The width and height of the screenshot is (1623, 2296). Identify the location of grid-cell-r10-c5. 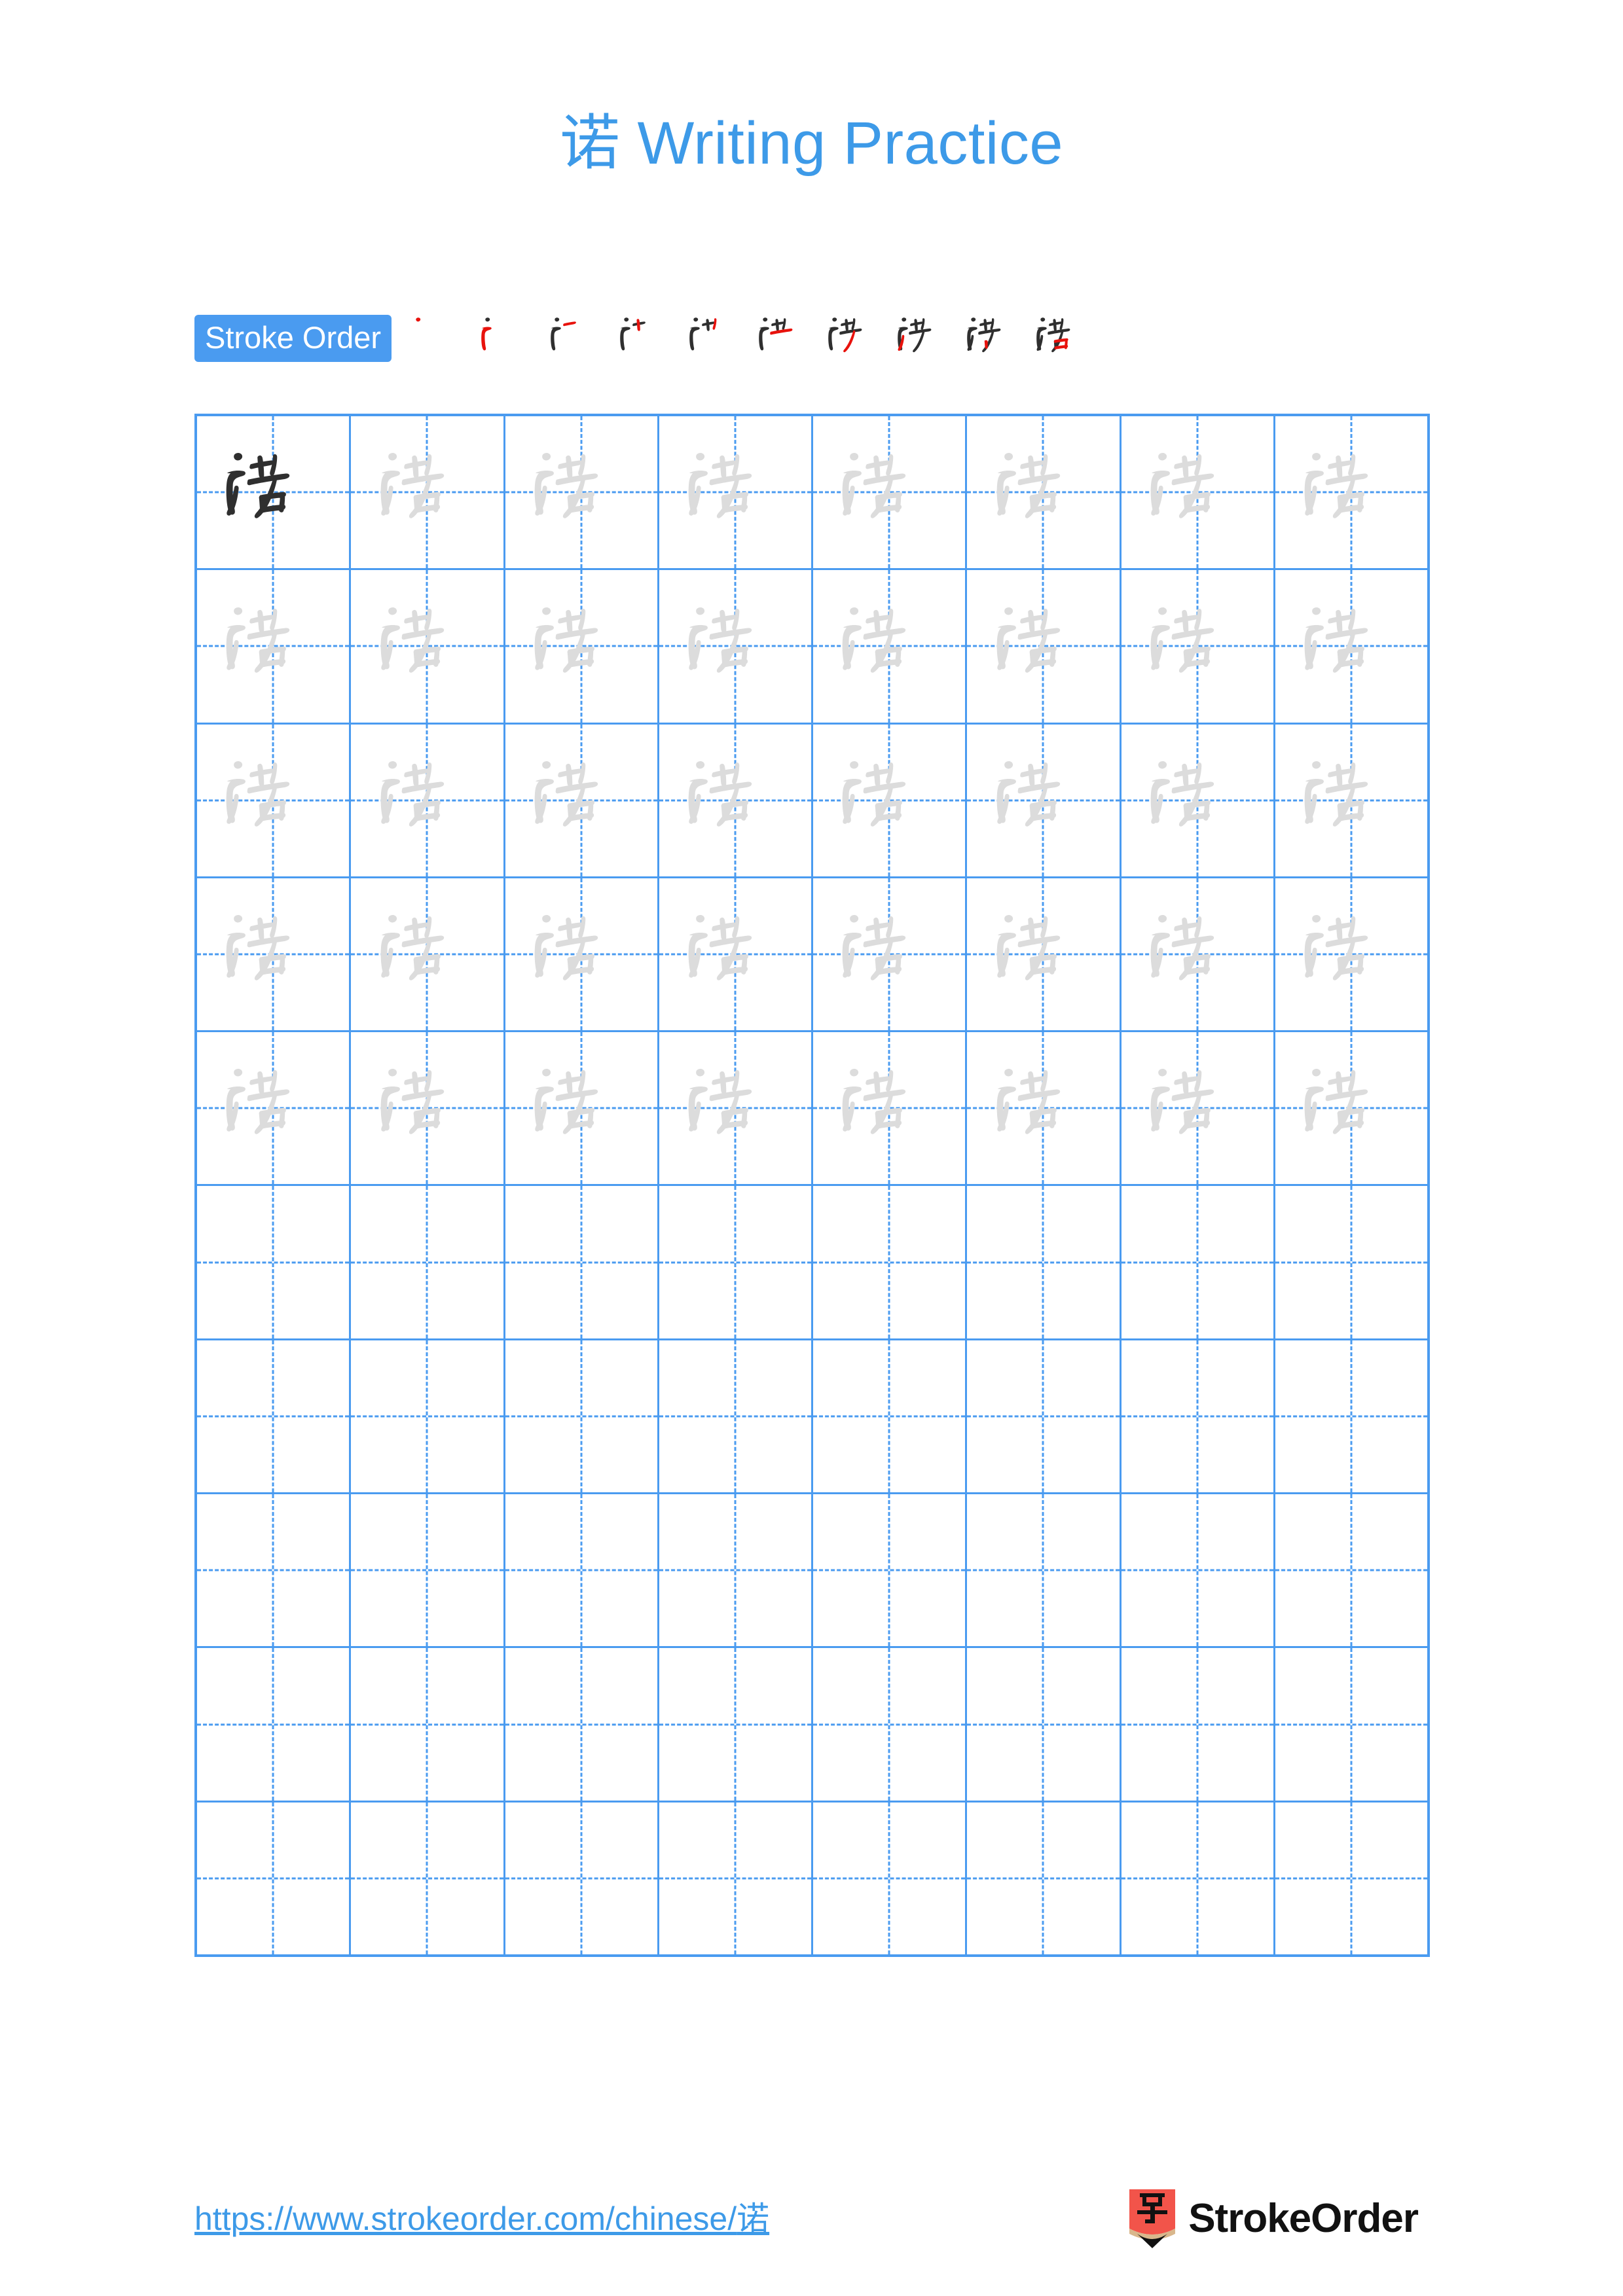
(890, 1878).